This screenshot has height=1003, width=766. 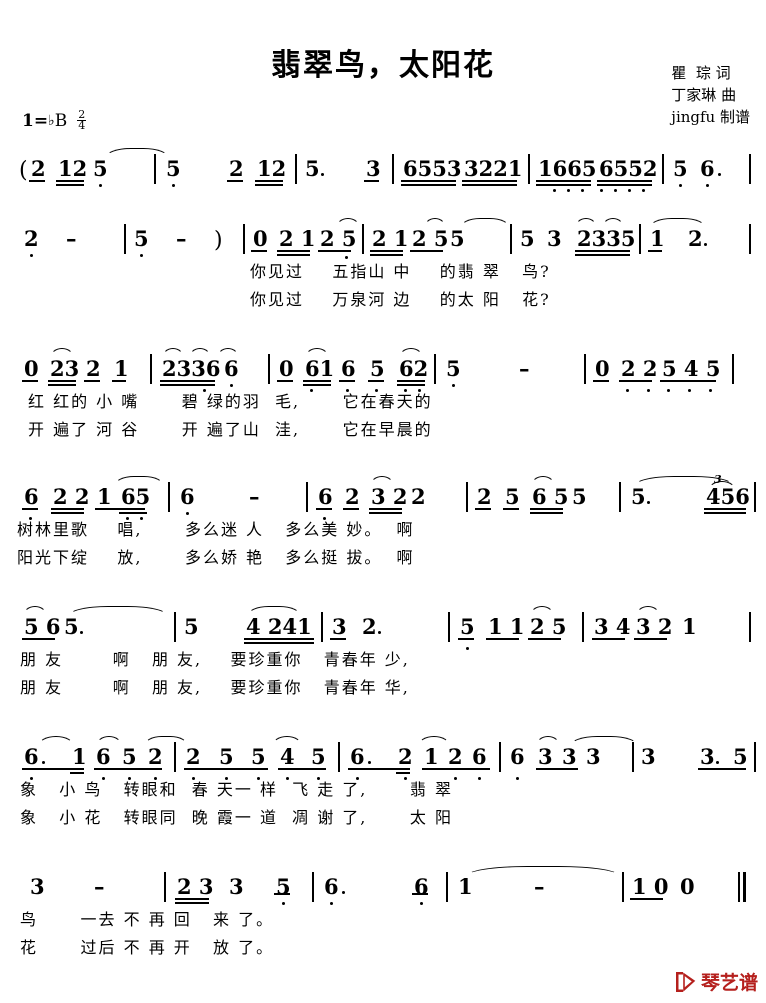 What do you see at coordinates (432, 168) in the screenshot?
I see `note: 6553` at bounding box center [432, 168].